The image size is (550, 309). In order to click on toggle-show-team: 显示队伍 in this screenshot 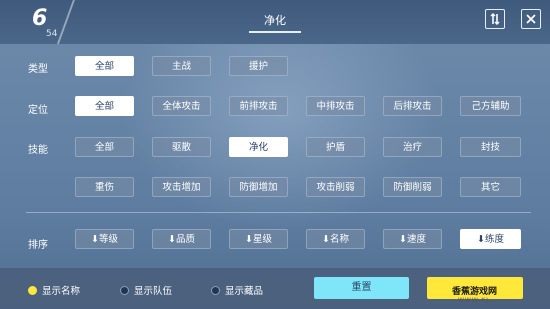, I will do `click(146, 290)`.